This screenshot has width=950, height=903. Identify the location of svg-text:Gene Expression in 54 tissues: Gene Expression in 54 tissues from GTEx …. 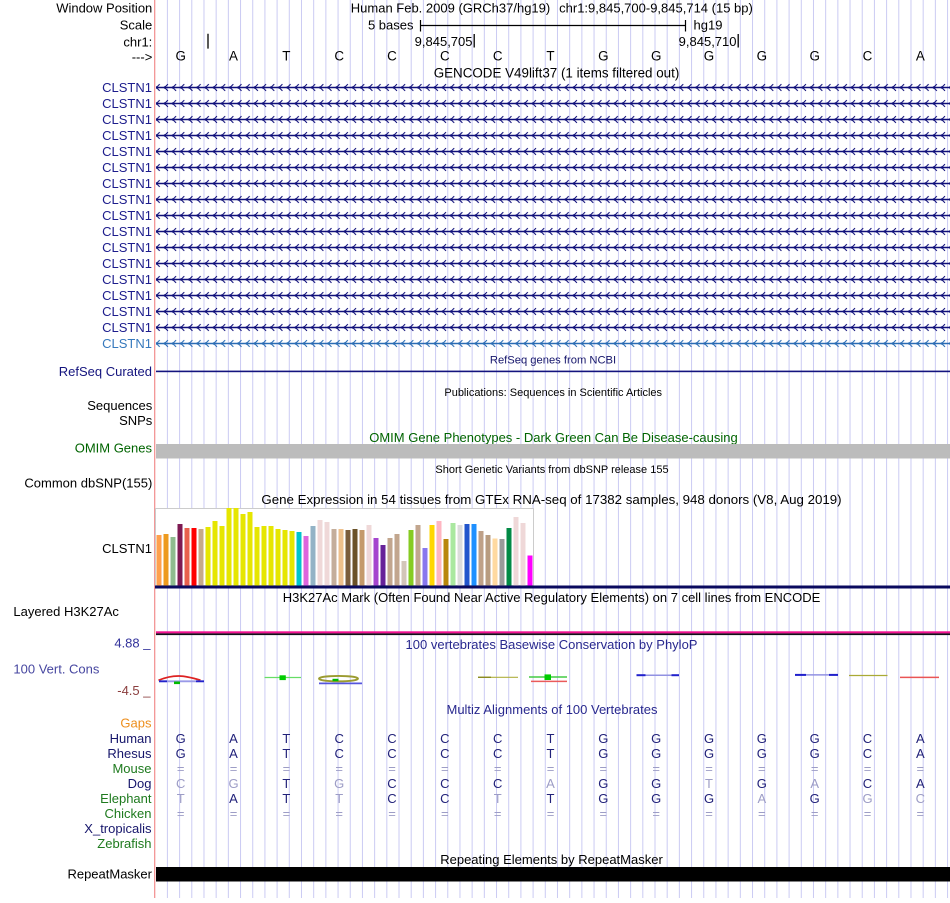
(551, 499).